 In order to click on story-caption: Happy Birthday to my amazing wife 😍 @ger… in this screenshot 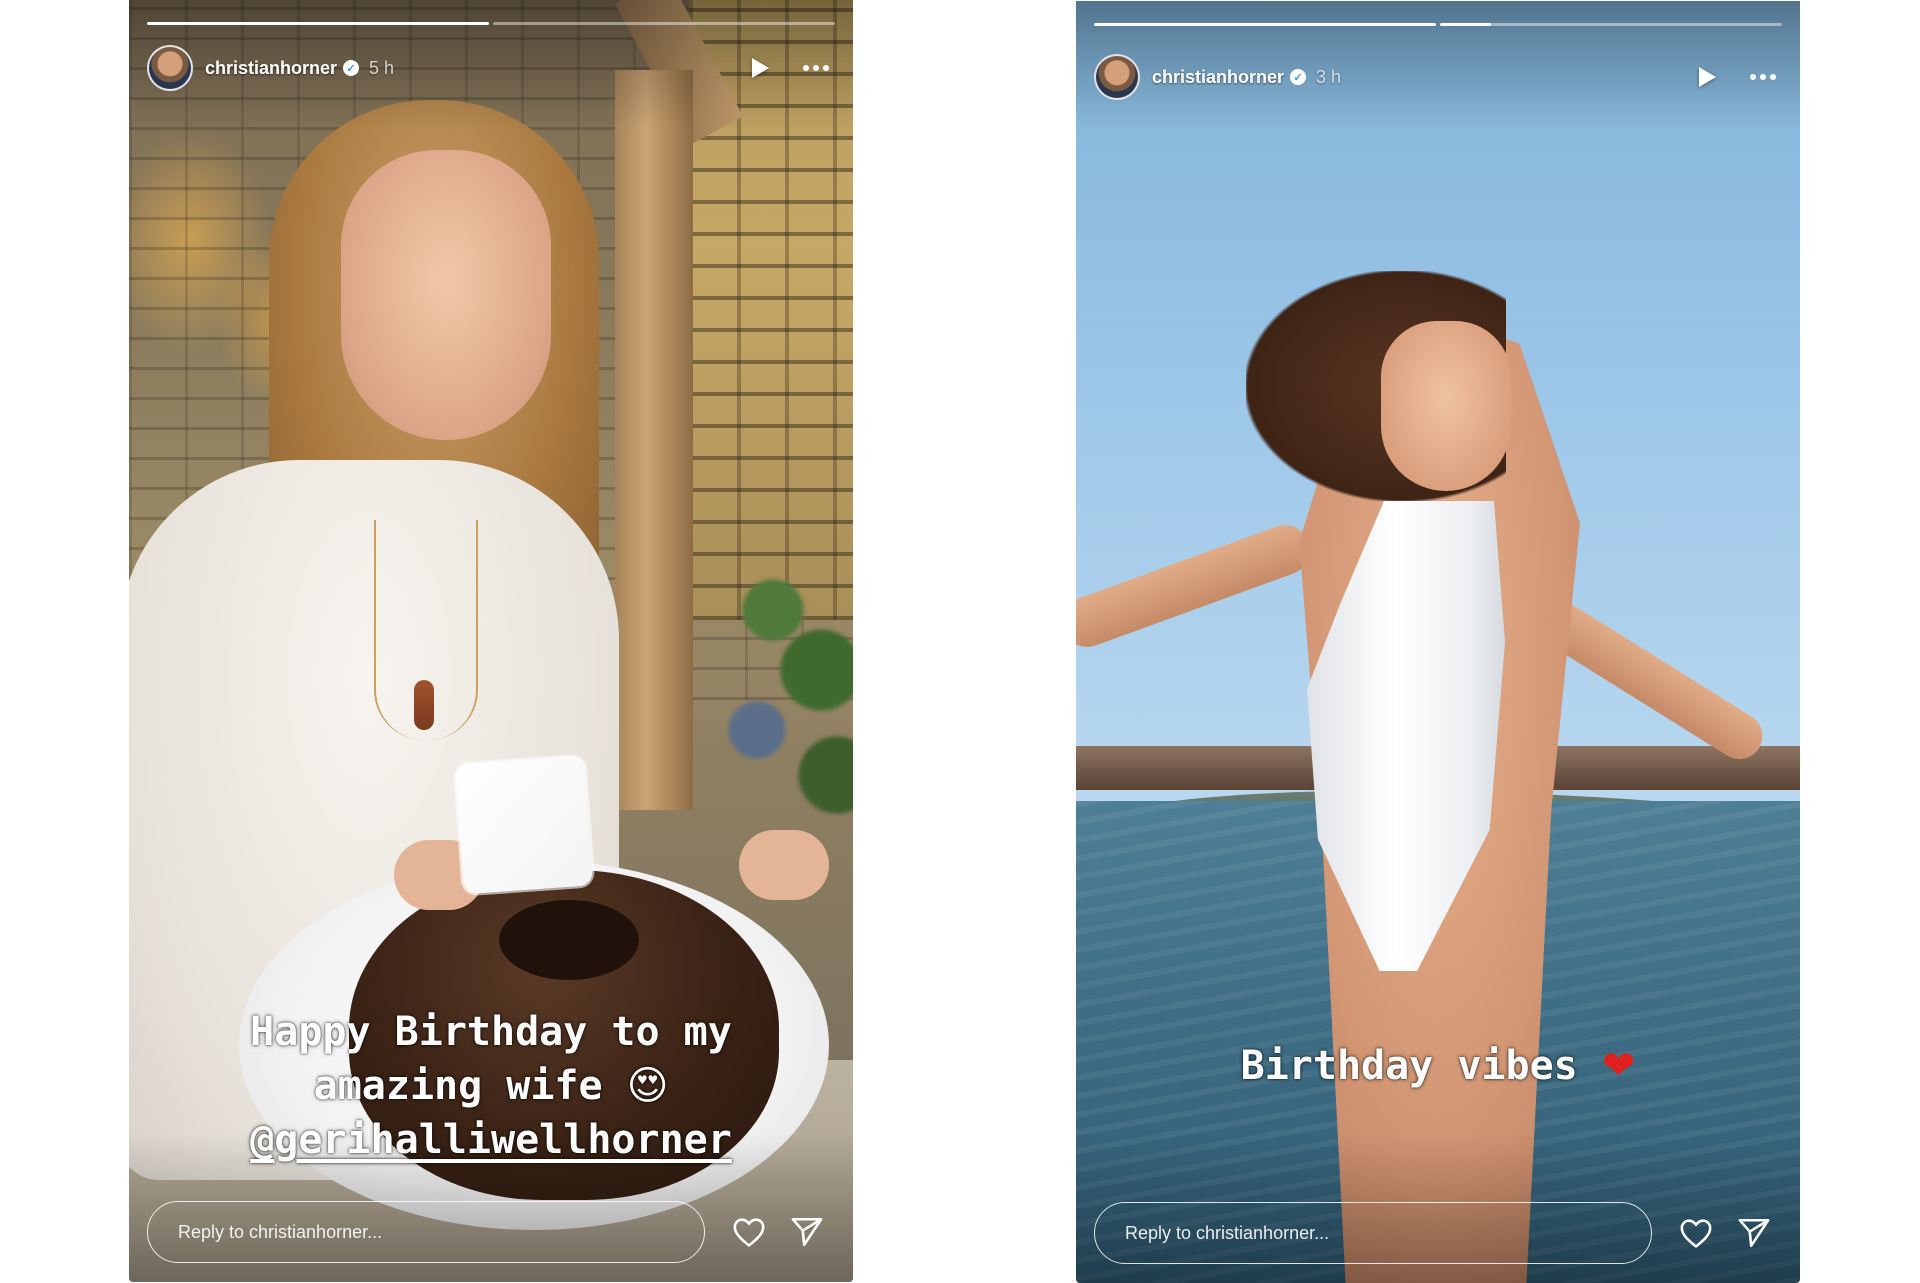, I will do `click(491, 1086)`.